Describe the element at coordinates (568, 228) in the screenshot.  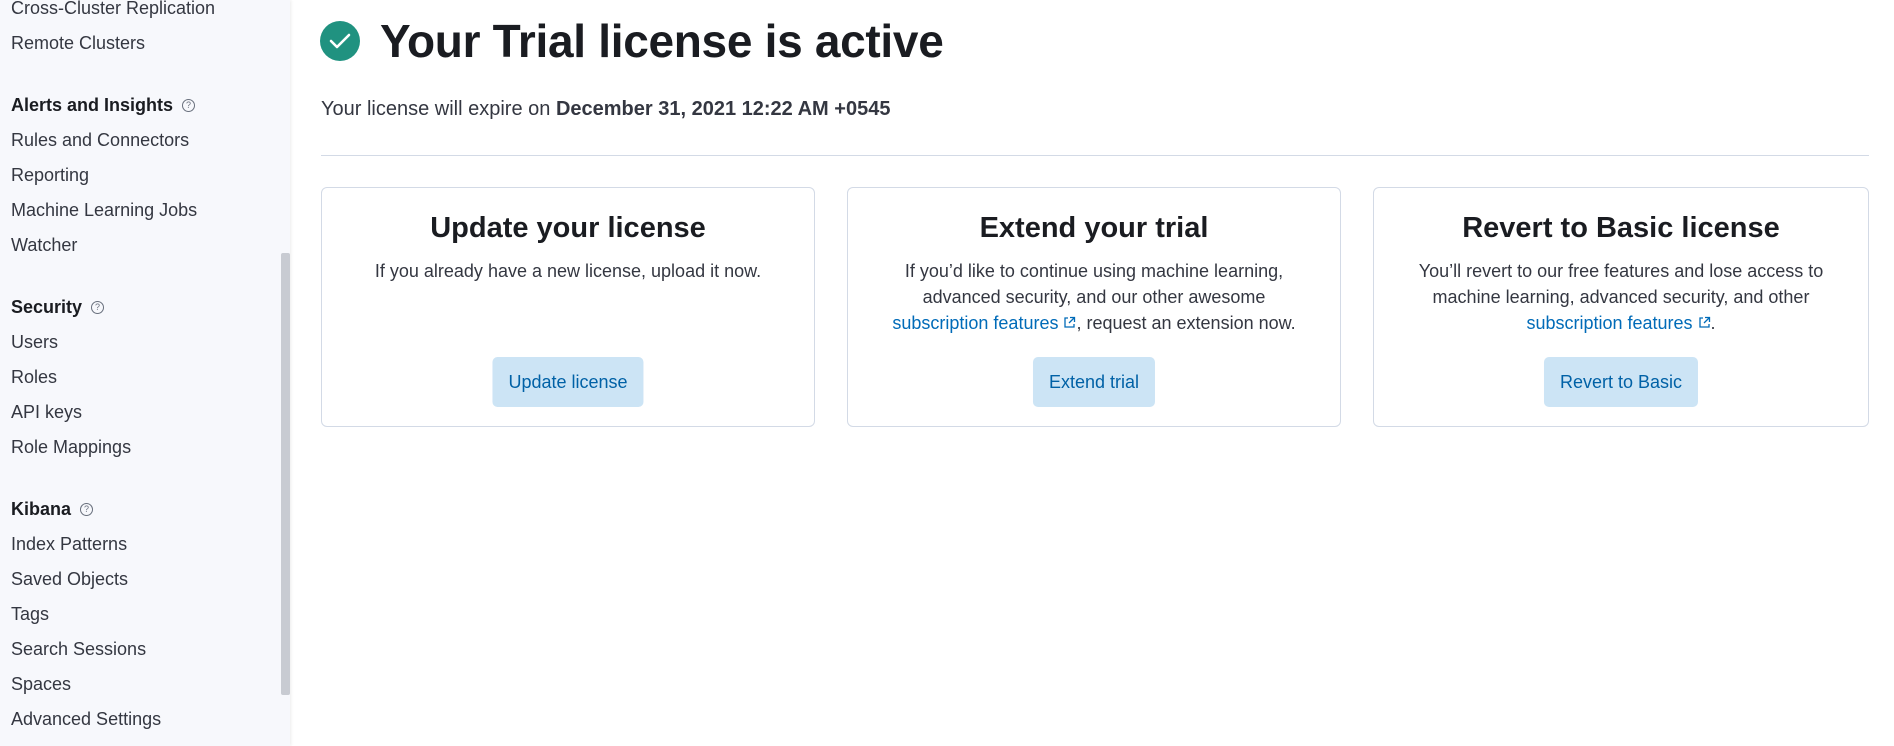
I see `card-title: Update your license` at that location.